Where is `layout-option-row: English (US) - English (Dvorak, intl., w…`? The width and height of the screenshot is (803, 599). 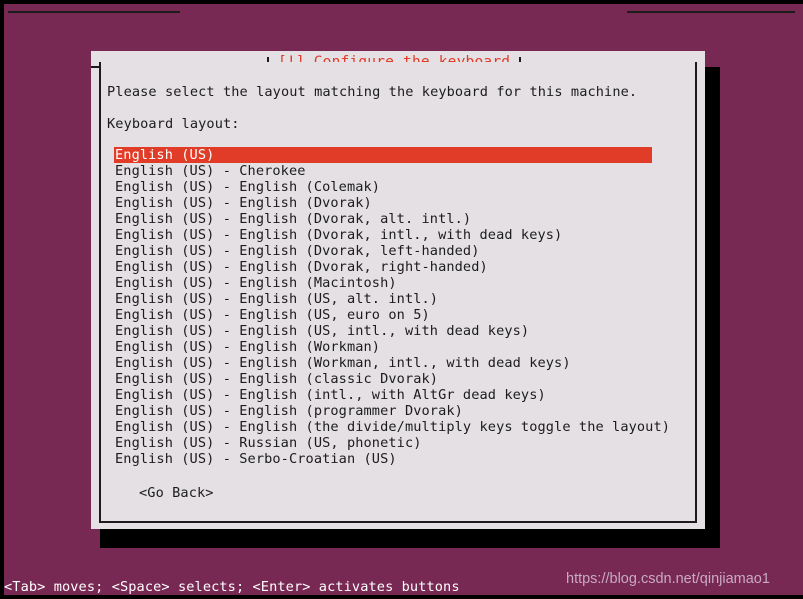 layout-option-row: English (US) - English (Dvorak, intl., w… is located at coordinates (394, 235).